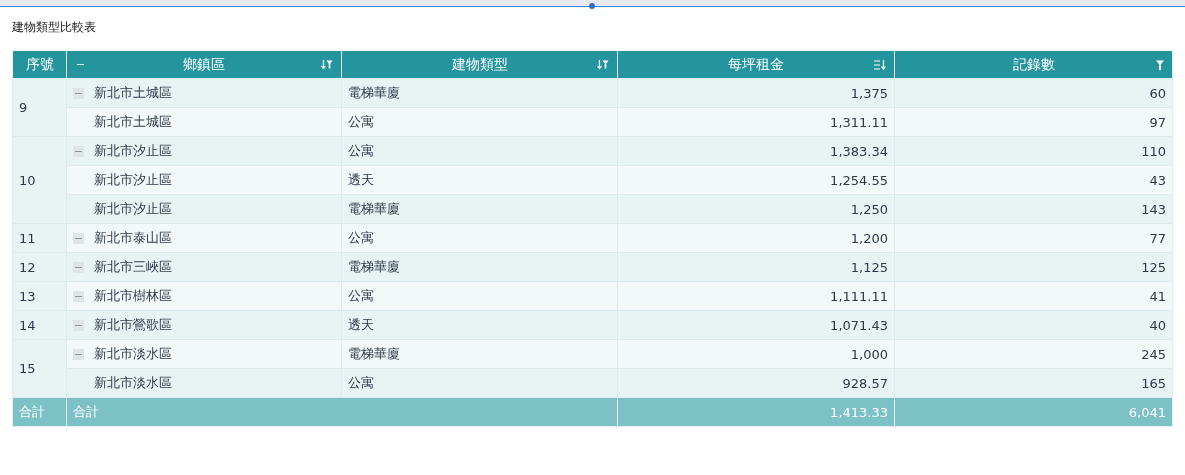 This screenshot has height=475, width=1185. I want to click on table-cell: 77, so click(1033, 238).